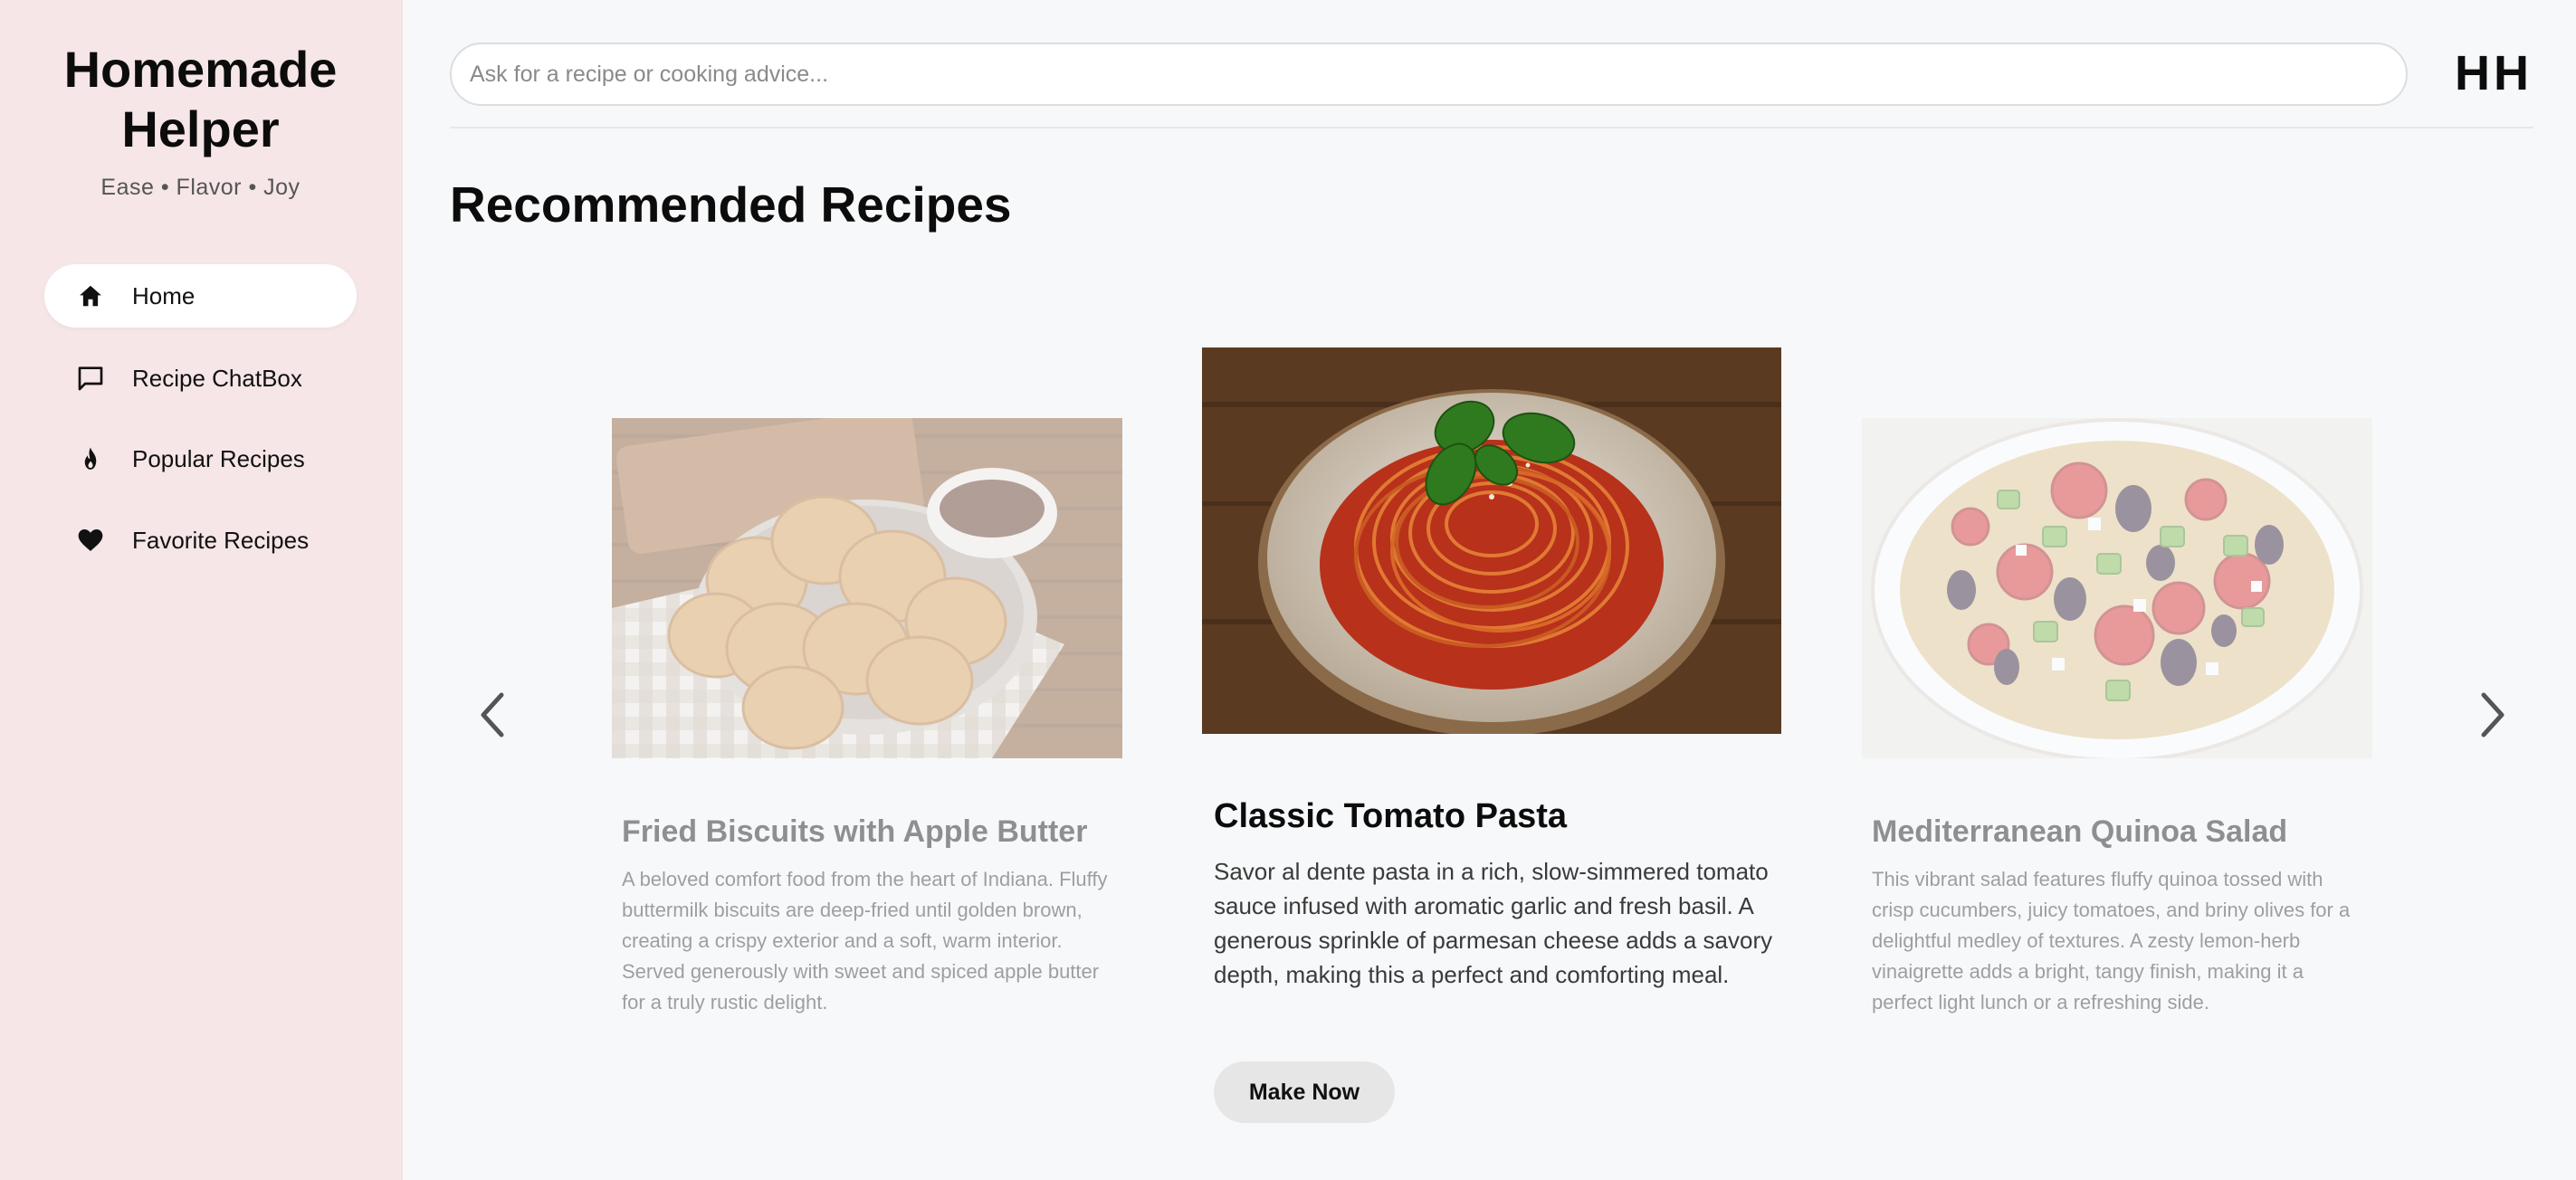 This screenshot has height=1180, width=2576. What do you see at coordinates (218, 458) in the screenshot?
I see `sidebar-item-label: Popular Recipes` at bounding box center [218, 458].